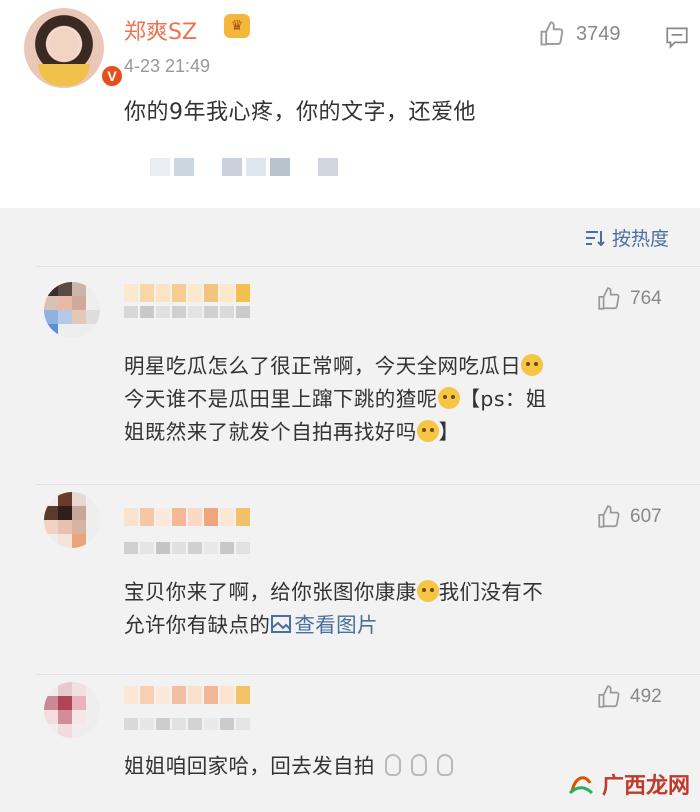 The height and width of the screenshot is (812, 700). I want to click on avatar-shirt, so click(64, 75).